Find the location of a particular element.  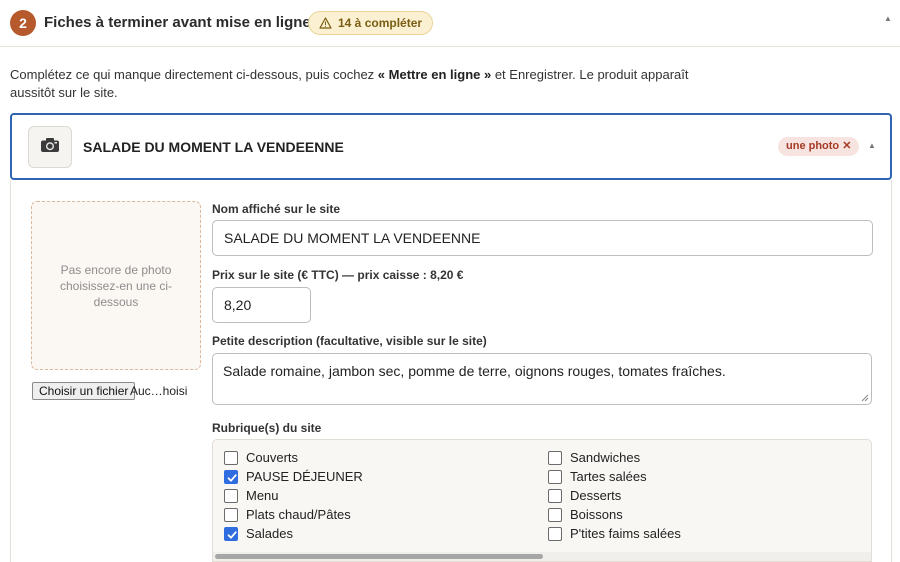

camera-icon is located at coordinates (50, 147).